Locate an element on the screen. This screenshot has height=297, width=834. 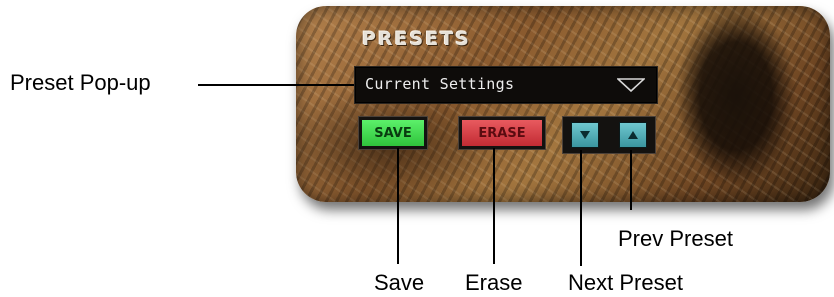
down-triangle-icon is located at coordinates (585, 135).